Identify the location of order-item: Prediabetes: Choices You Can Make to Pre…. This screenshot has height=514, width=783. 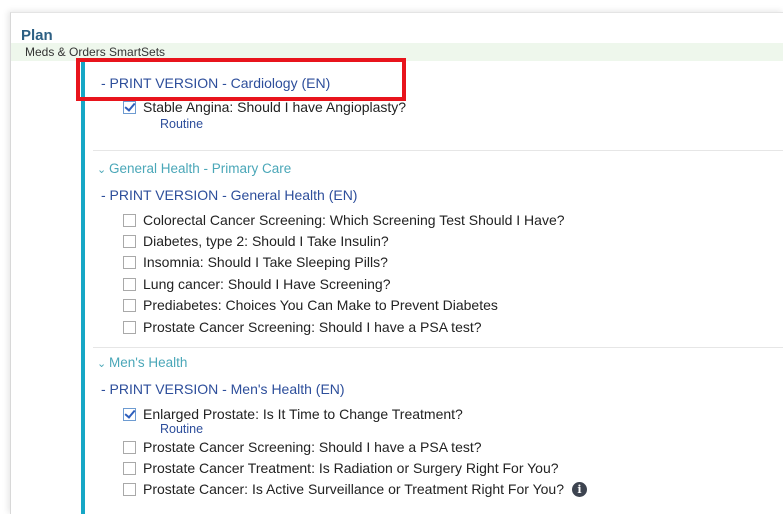
(310, 305).